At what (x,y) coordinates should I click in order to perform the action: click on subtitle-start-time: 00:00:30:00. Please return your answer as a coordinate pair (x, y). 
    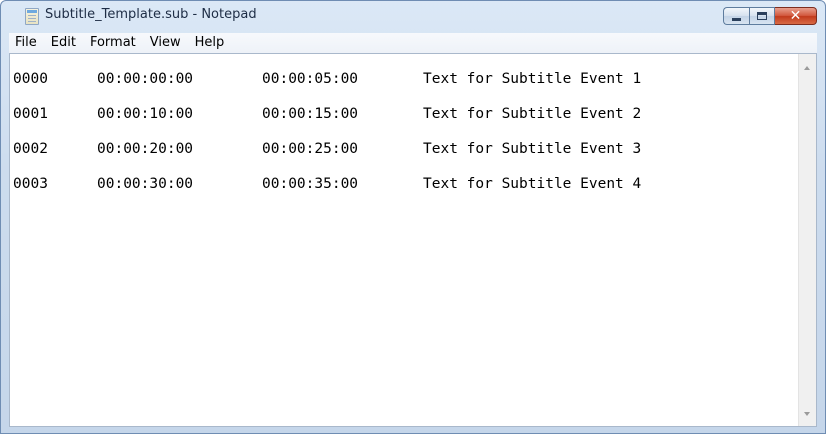
    Looking at the image, I should click on (145, 184).